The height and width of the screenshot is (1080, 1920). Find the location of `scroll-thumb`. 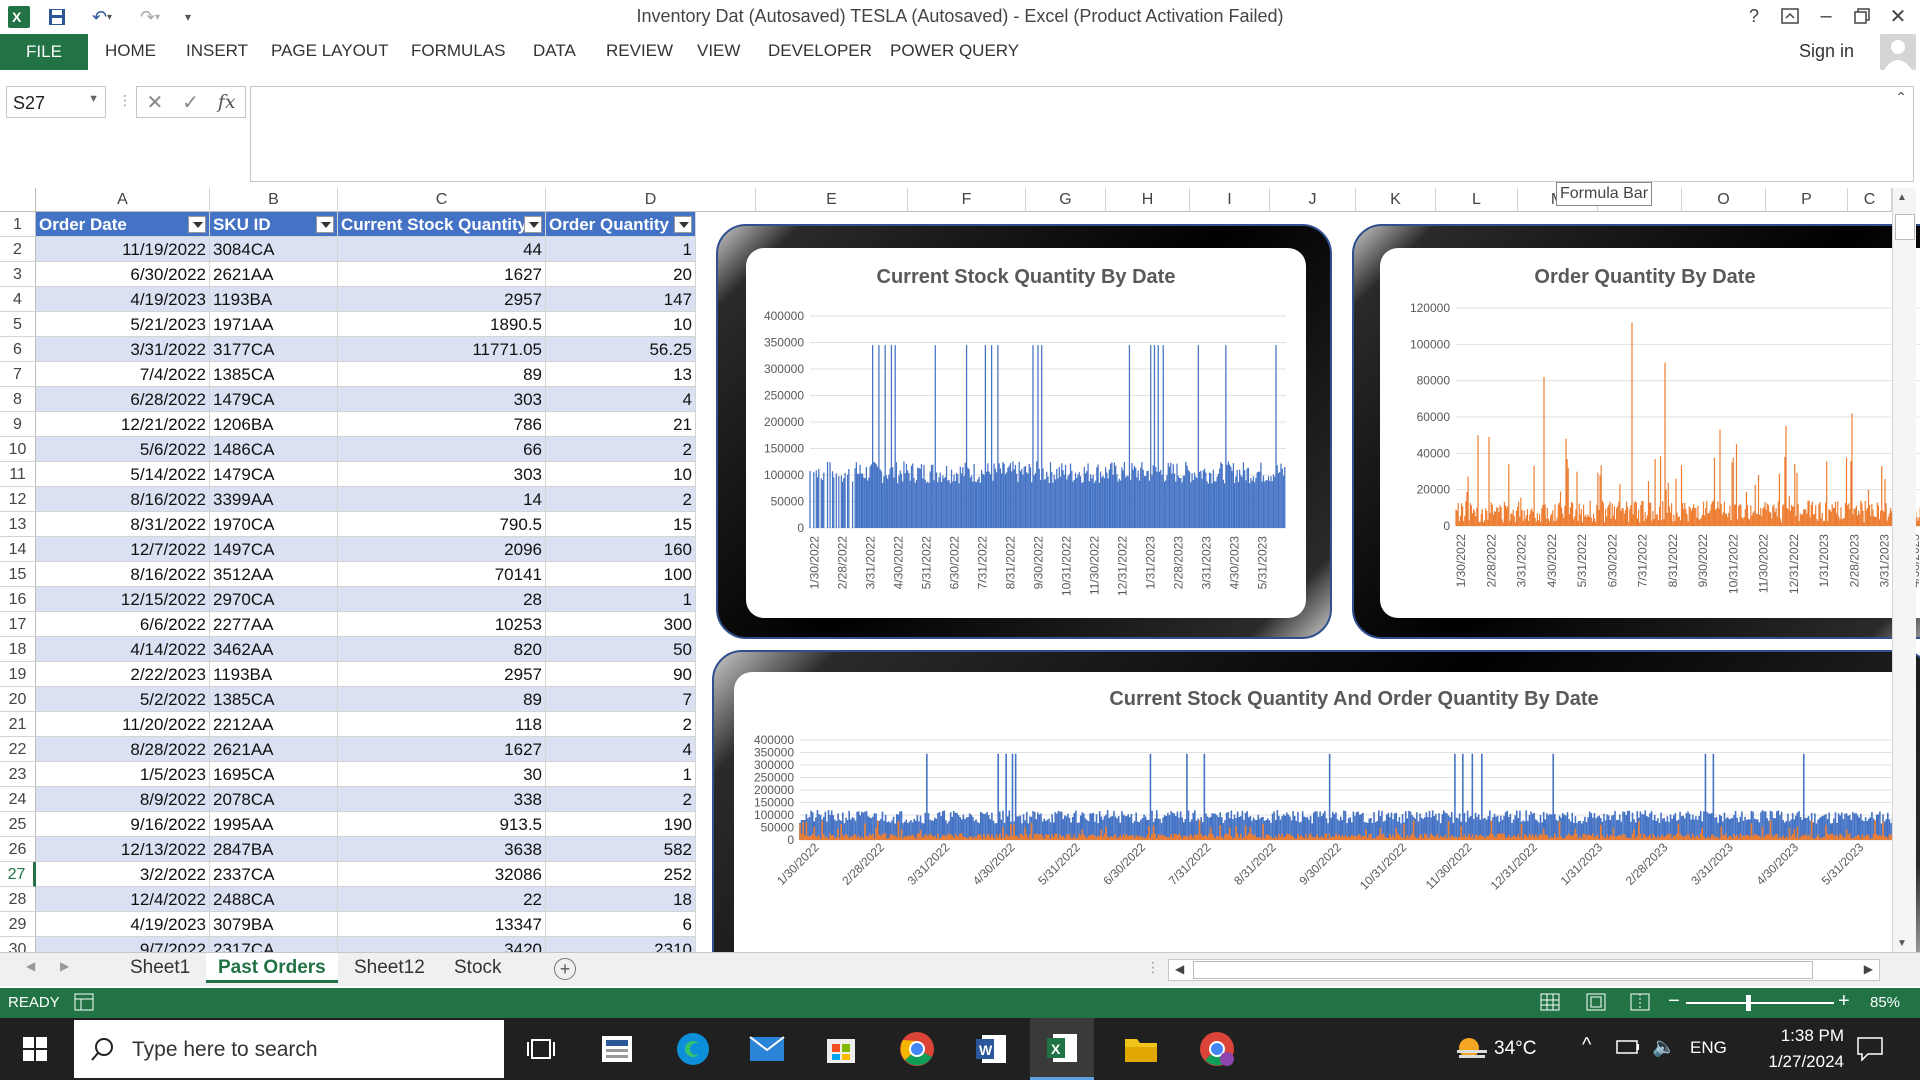

scroll-thumb is located at coordinates (1905, 227).